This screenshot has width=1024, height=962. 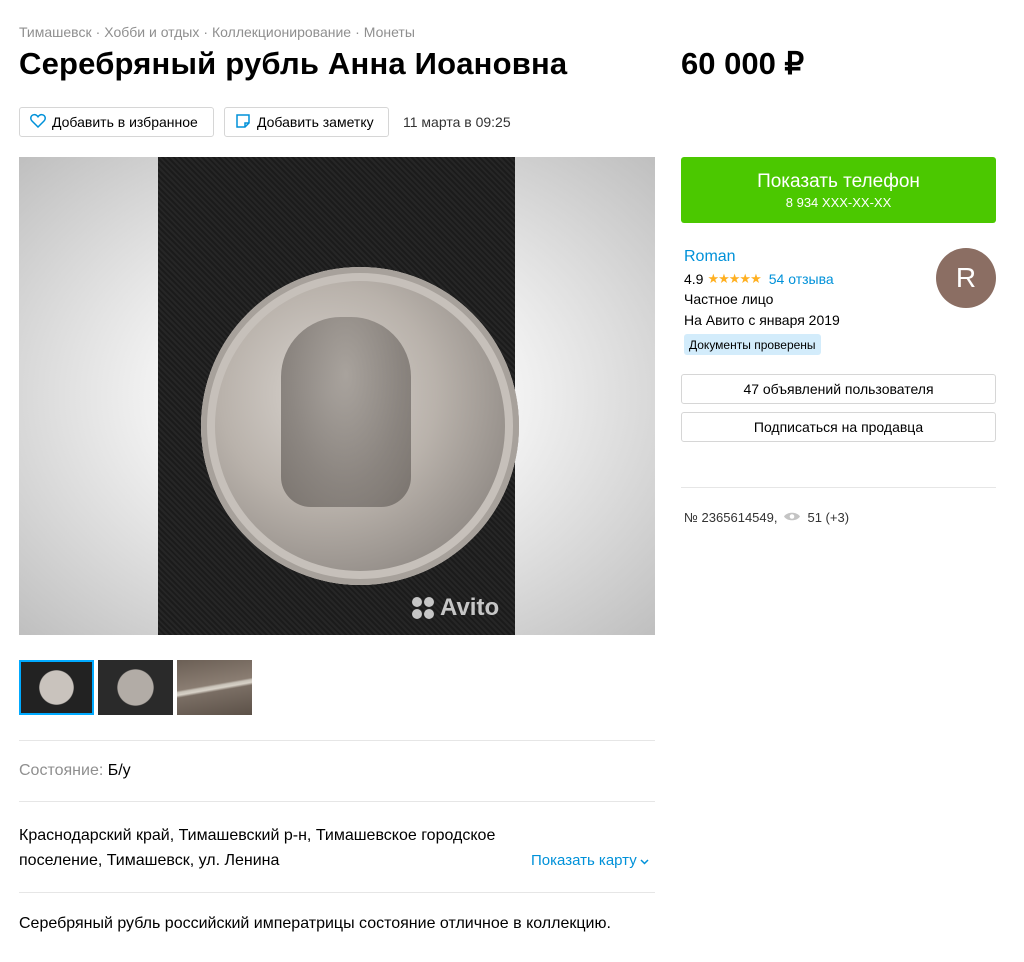 What do you see at coordinates (55, 32) in the screenshot?
I see `breadcrumb-item-city: Тимашевск` at bounding box center [55, 32].